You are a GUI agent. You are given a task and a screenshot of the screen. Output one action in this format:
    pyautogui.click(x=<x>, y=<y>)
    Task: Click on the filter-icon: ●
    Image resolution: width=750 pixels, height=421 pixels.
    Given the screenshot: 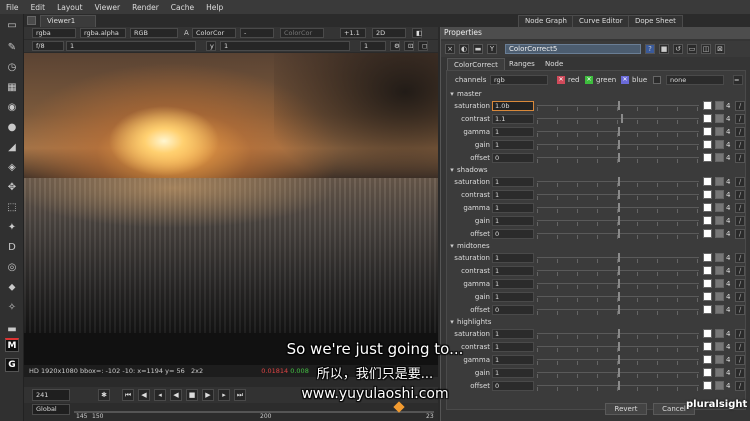 What is the action you would take?
    pyautogui.click(x=12, y=127)
    